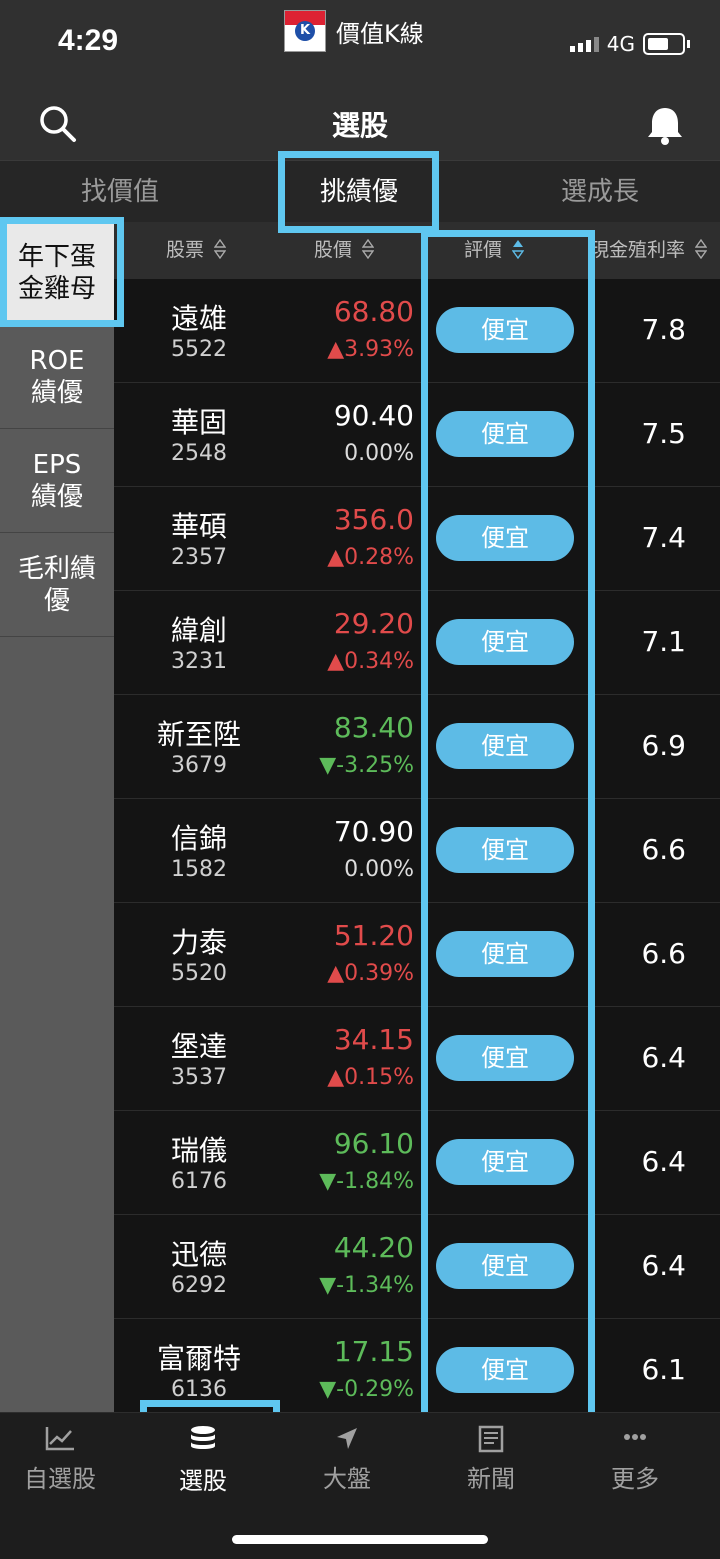 The image size is (720, 1559). I want to click on table-row: 信錦 1582 70.90 0.00% 便宜 6.6, so click(417, 851).